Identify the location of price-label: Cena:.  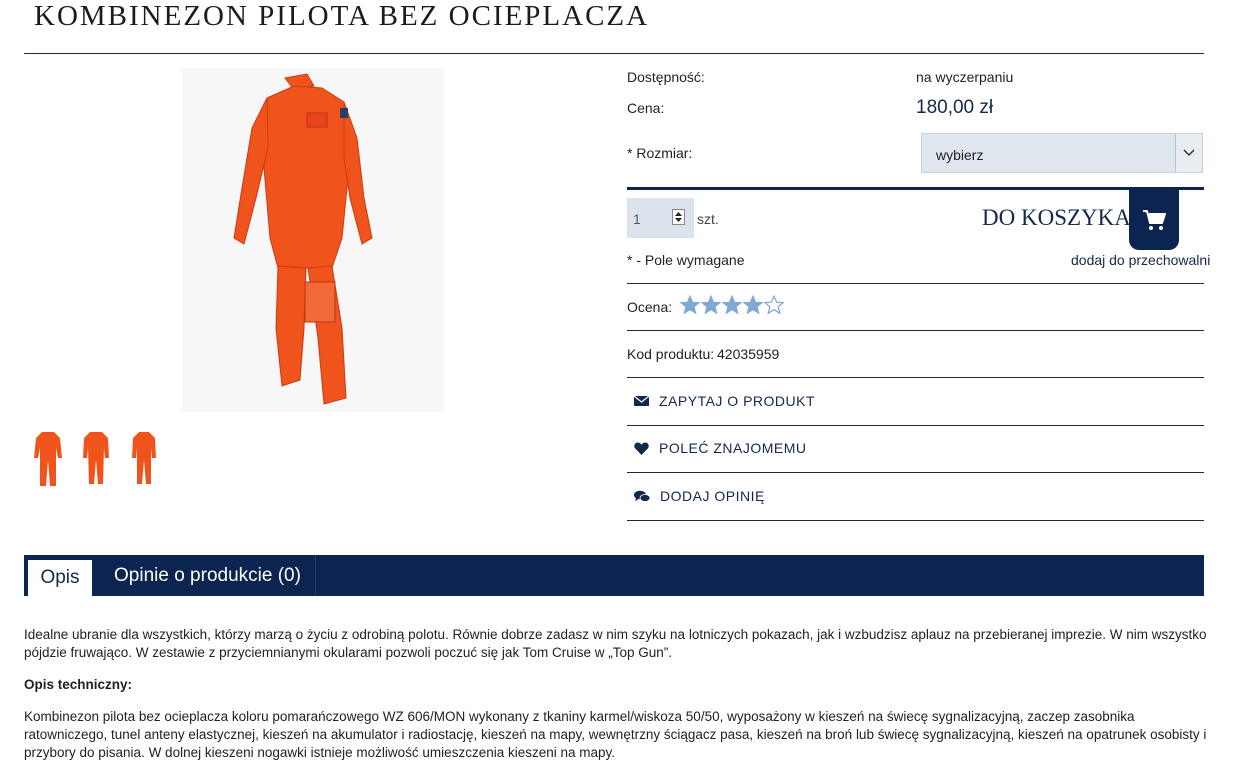
(646, 108).